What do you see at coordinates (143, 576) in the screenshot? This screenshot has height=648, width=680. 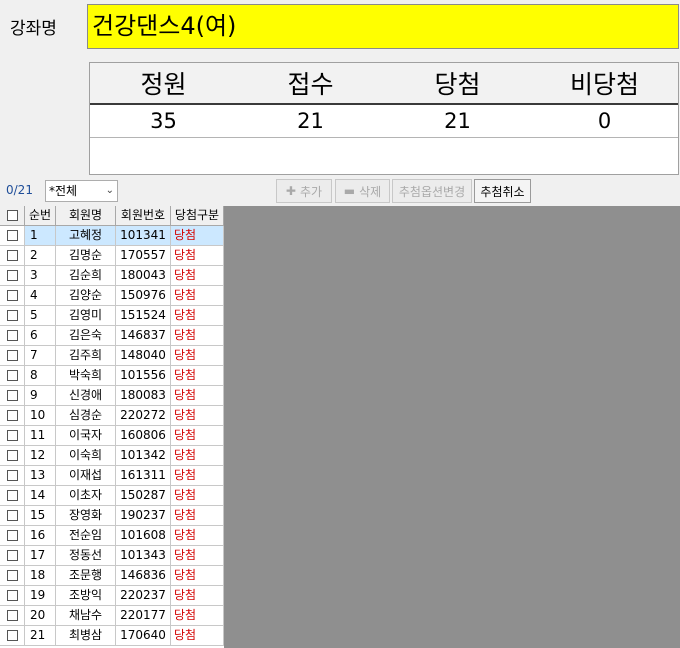 I see `row-member-id: 146836` at bounding box center [143, 576].